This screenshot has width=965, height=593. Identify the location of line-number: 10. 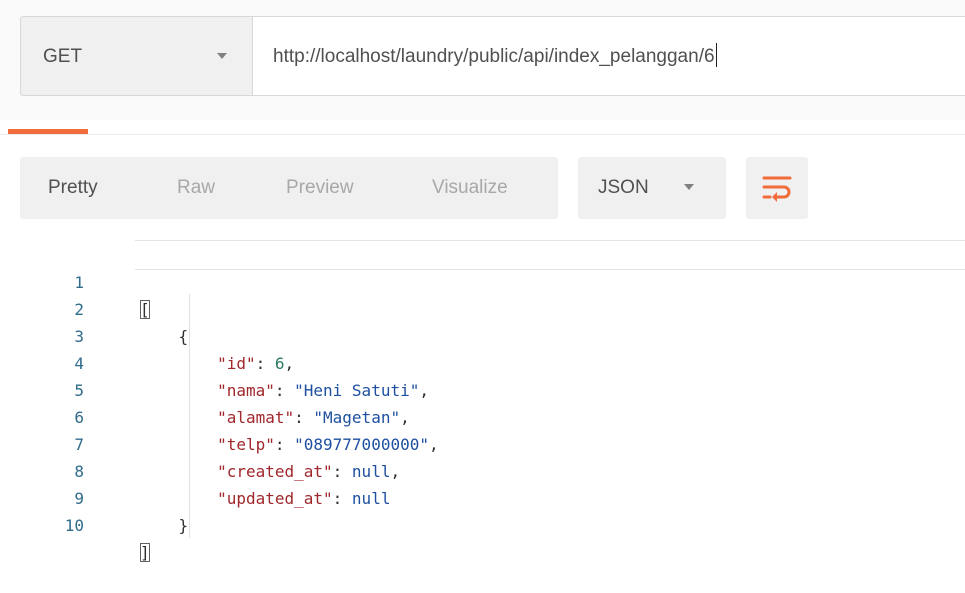
(74, 525).